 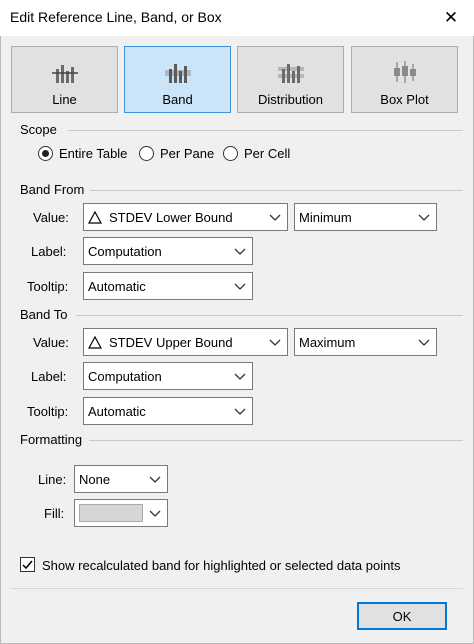 I want to click on radio-selected-indicator, so click(x=45, y=153).